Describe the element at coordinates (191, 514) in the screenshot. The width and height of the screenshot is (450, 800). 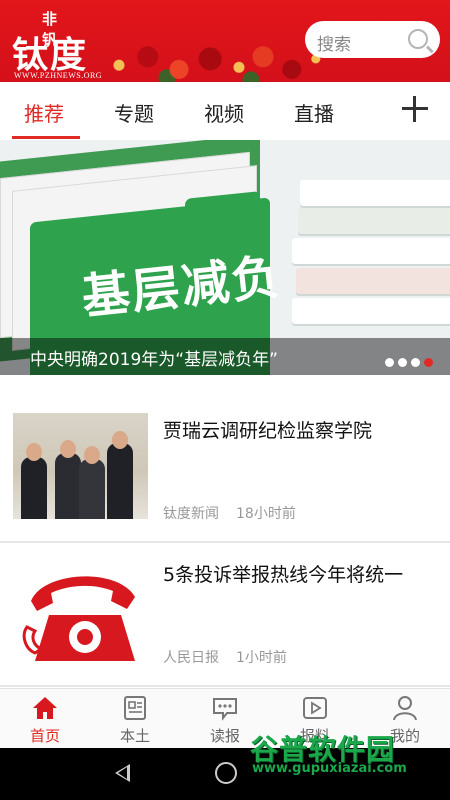
I see `news-source: 钛度新闻` at that location.